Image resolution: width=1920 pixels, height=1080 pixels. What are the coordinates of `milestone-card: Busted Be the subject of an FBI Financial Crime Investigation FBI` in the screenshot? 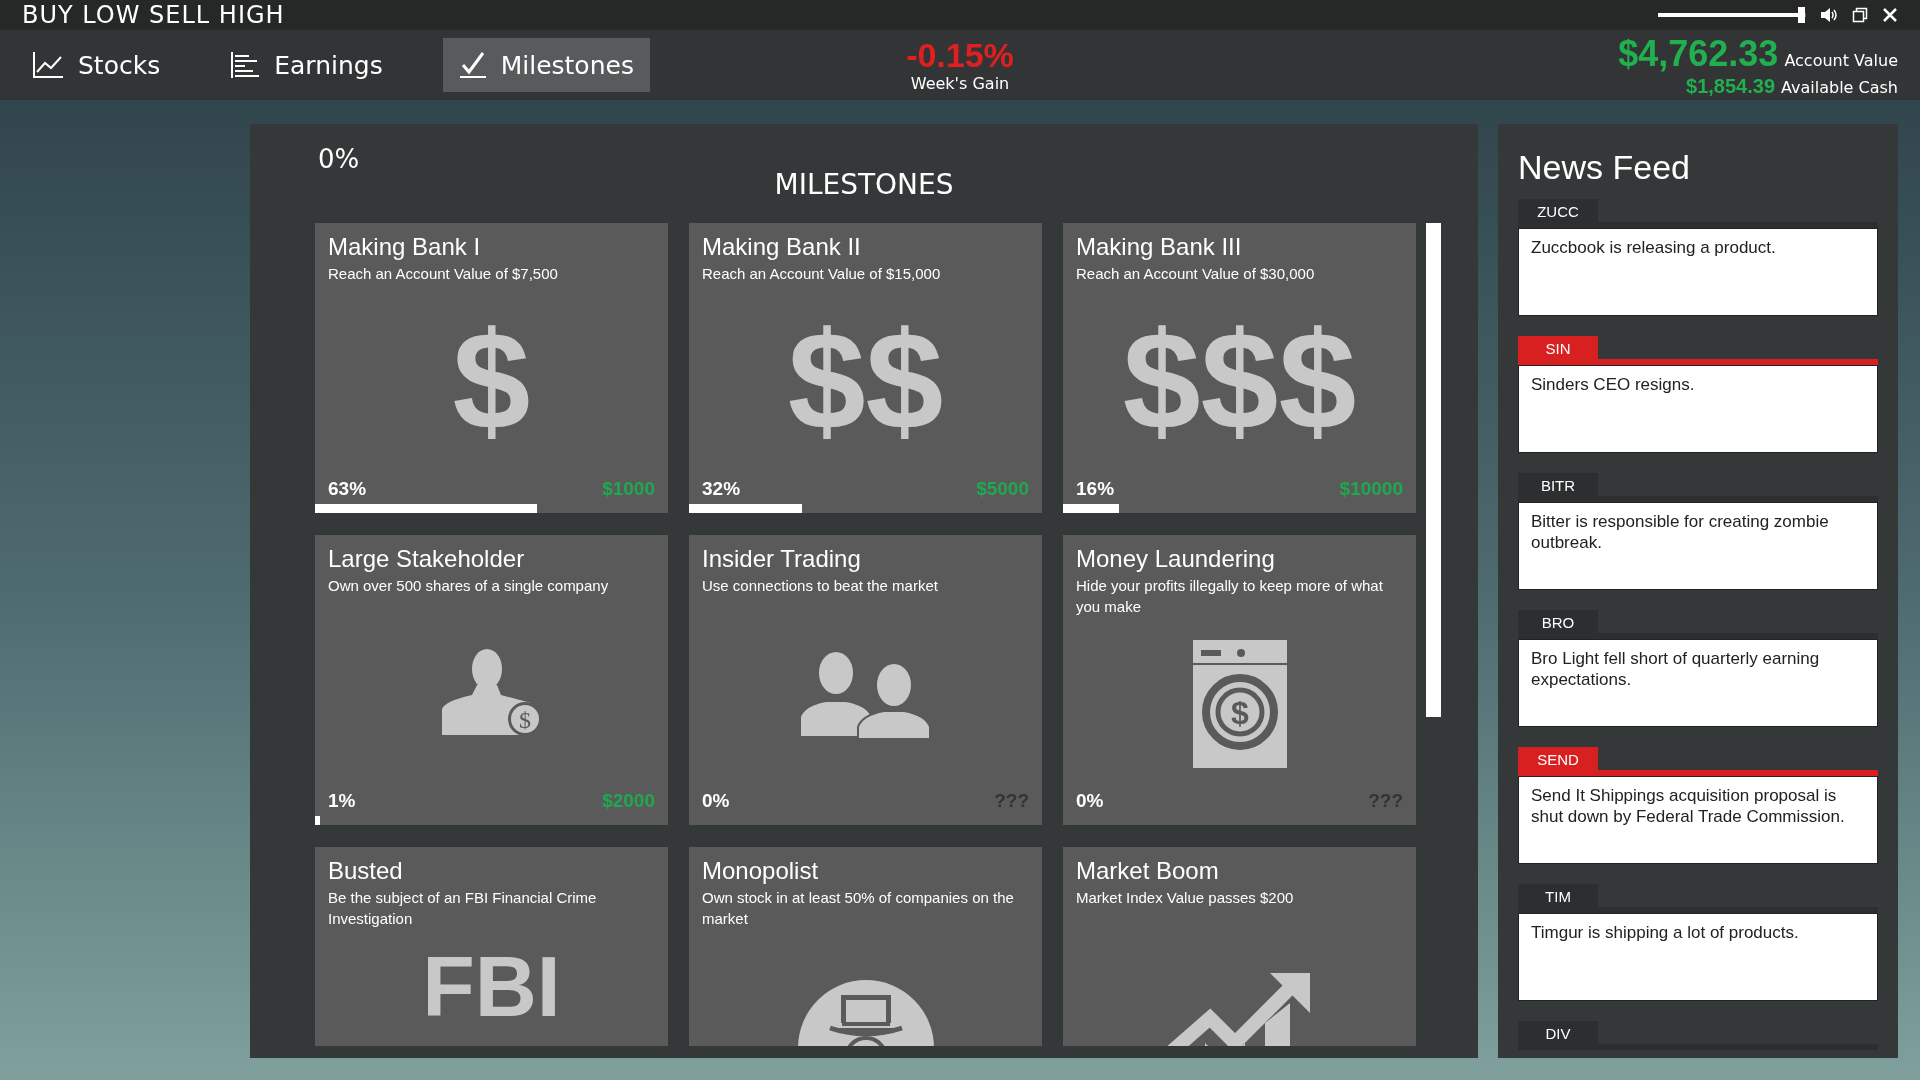 It's located at (491, 946).